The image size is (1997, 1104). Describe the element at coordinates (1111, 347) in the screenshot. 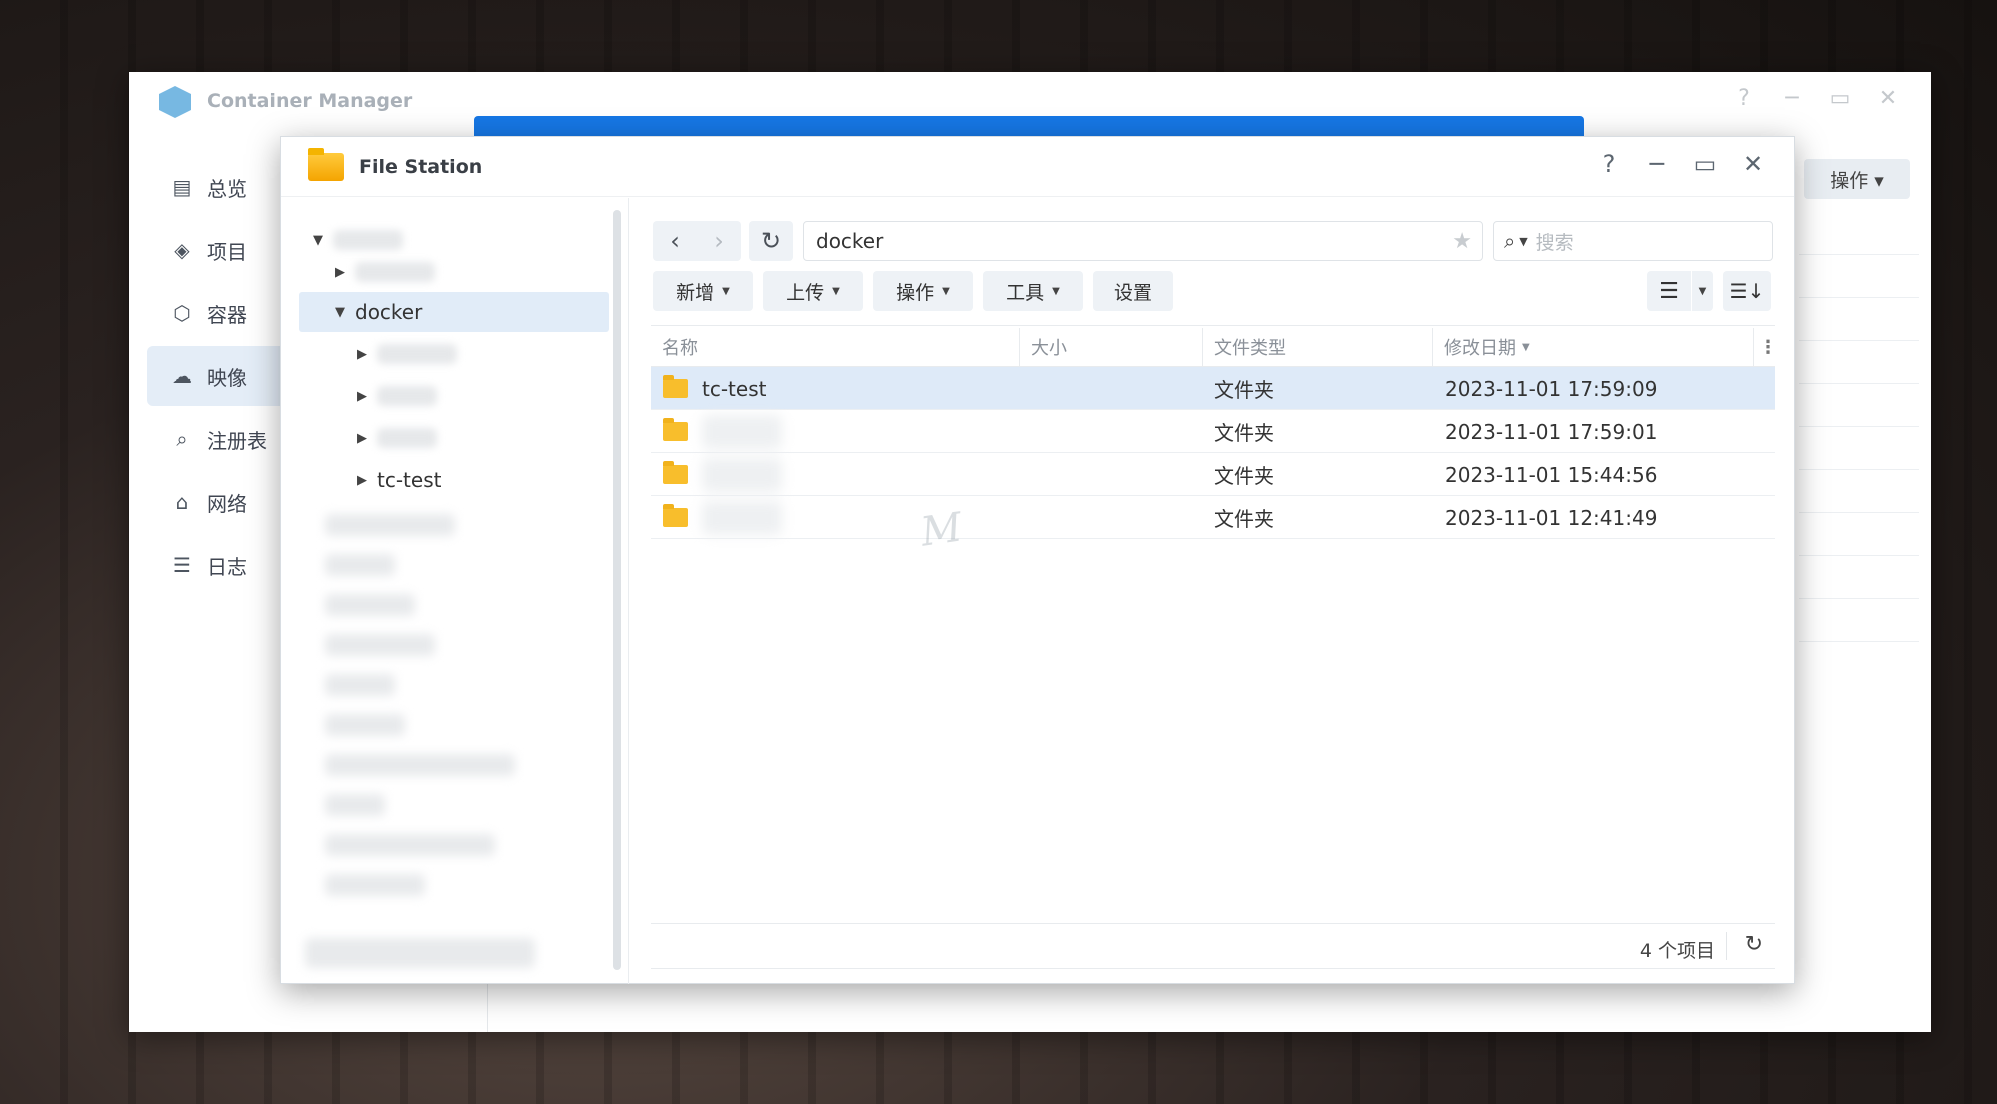

I see `column-header-size: 大小` at that location.